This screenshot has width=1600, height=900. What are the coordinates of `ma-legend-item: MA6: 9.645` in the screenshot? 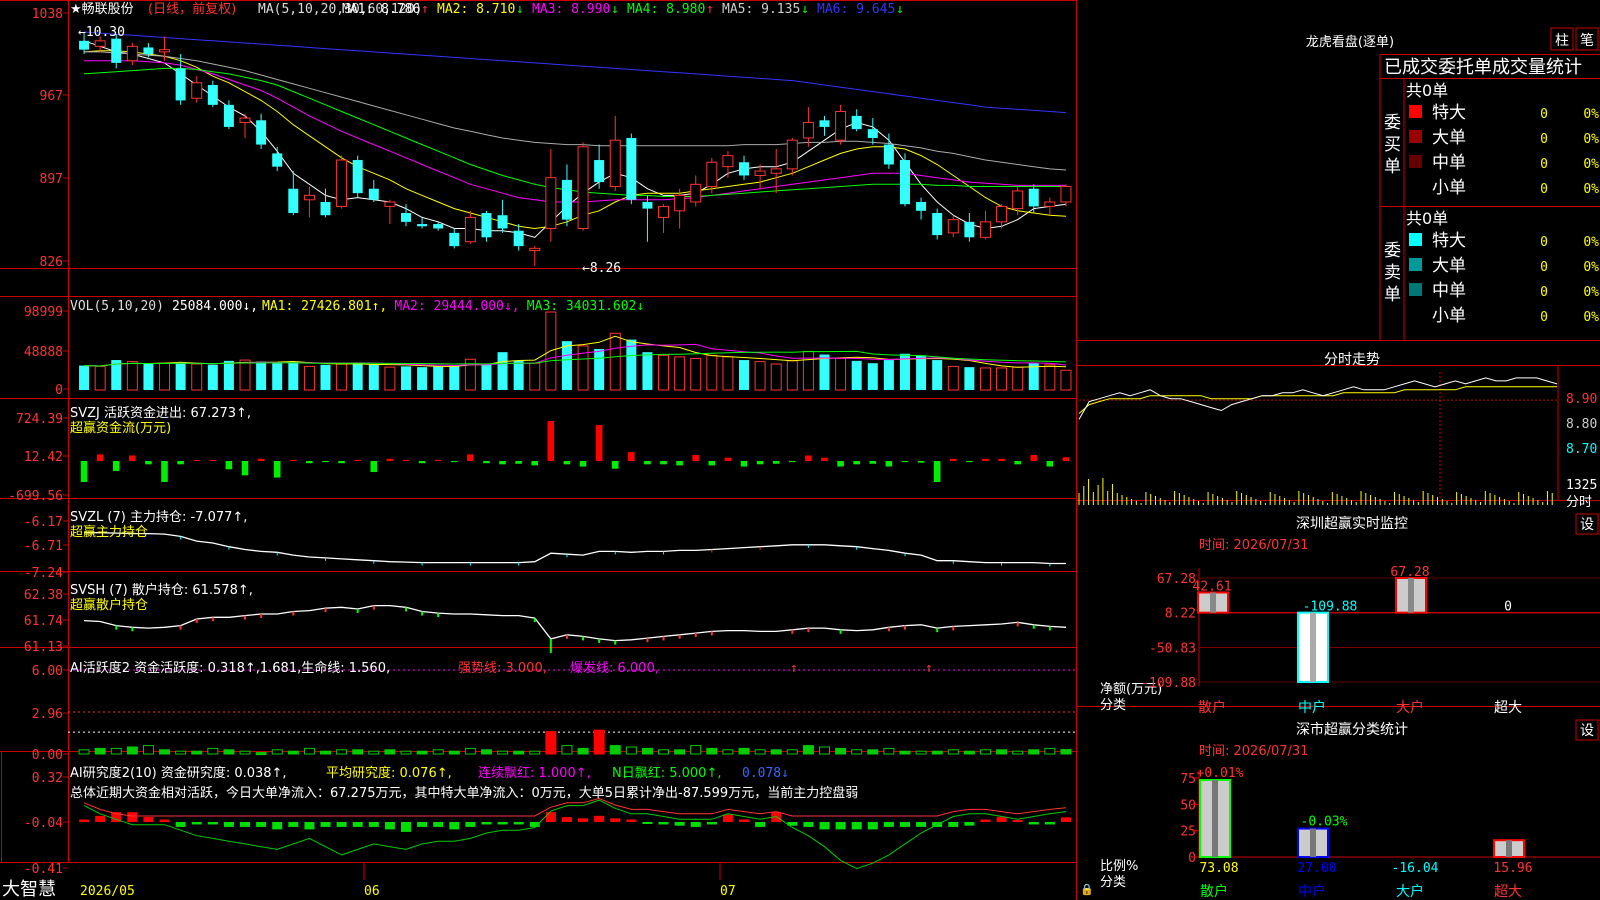 It's located at (856, 9).